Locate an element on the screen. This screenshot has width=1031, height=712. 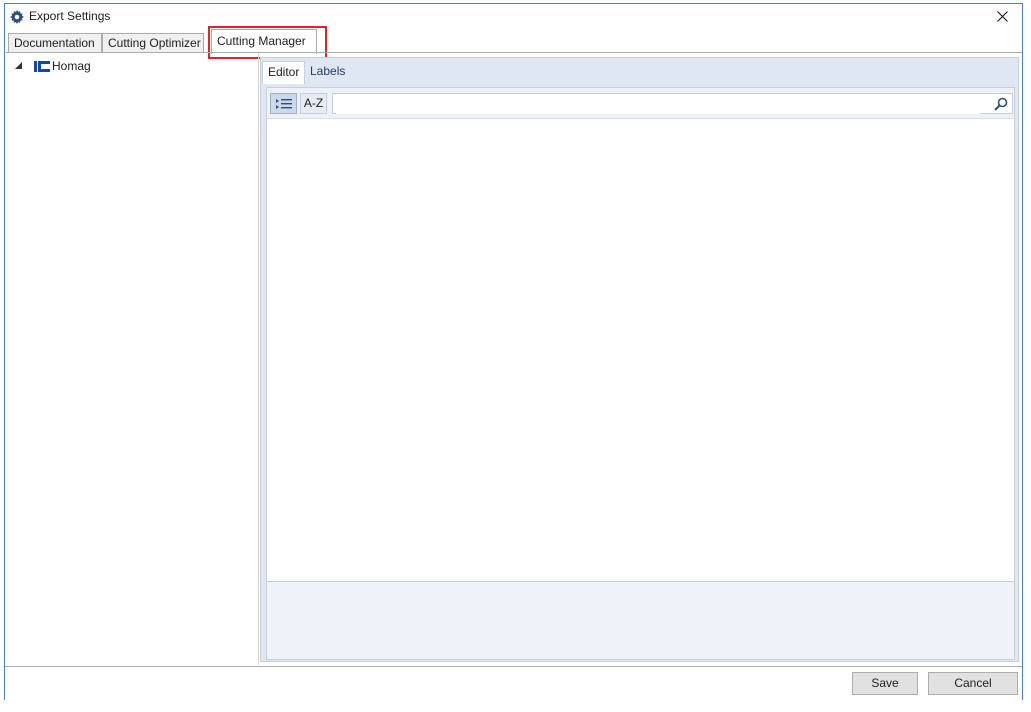
tab-editor: Editor is located at coordinates (284, 72).